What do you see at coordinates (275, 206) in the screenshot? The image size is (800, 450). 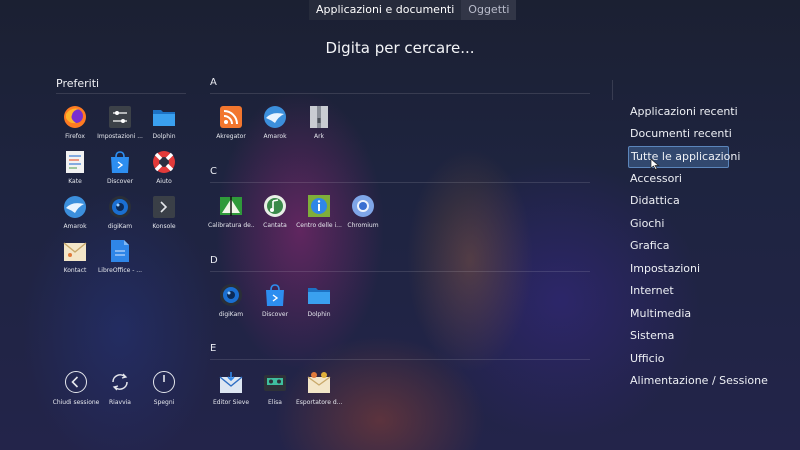 I see `music-note-icon` at bounding box center [275, 206].